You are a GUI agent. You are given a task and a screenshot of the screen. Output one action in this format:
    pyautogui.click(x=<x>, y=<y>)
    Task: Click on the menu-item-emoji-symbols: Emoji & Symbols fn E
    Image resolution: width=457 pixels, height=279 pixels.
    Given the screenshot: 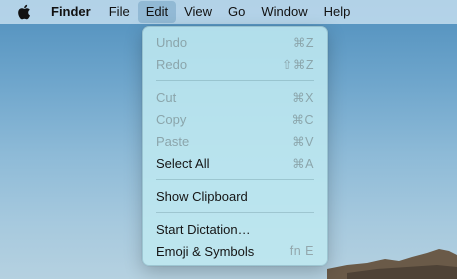 What is the action you would take?
    pyautogui.click(x=235, y=251)
    